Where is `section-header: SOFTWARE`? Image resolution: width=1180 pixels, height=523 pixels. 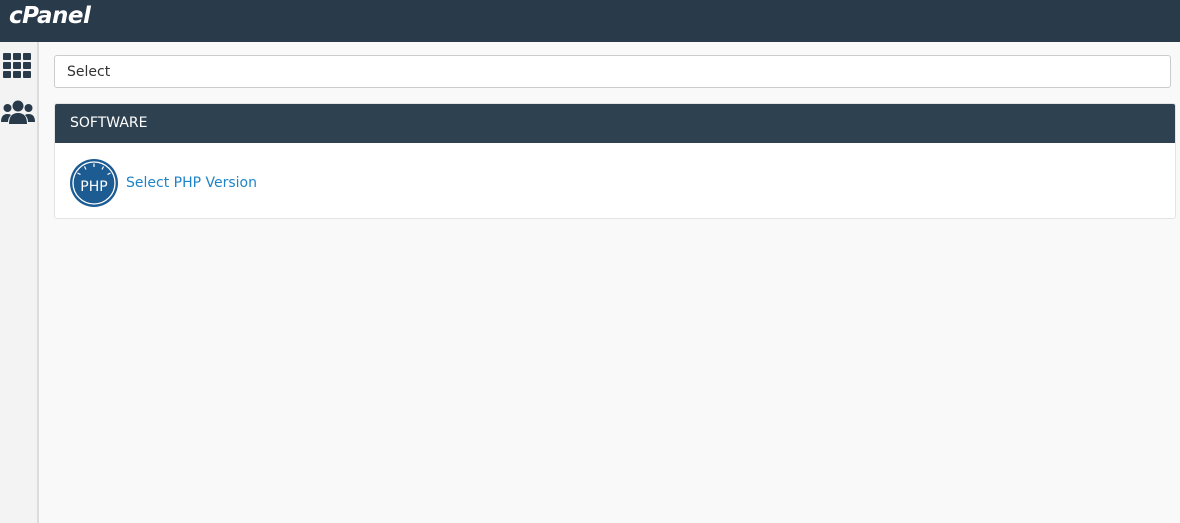
section-header: SOFTWARE is located at coordinates (615, 123).